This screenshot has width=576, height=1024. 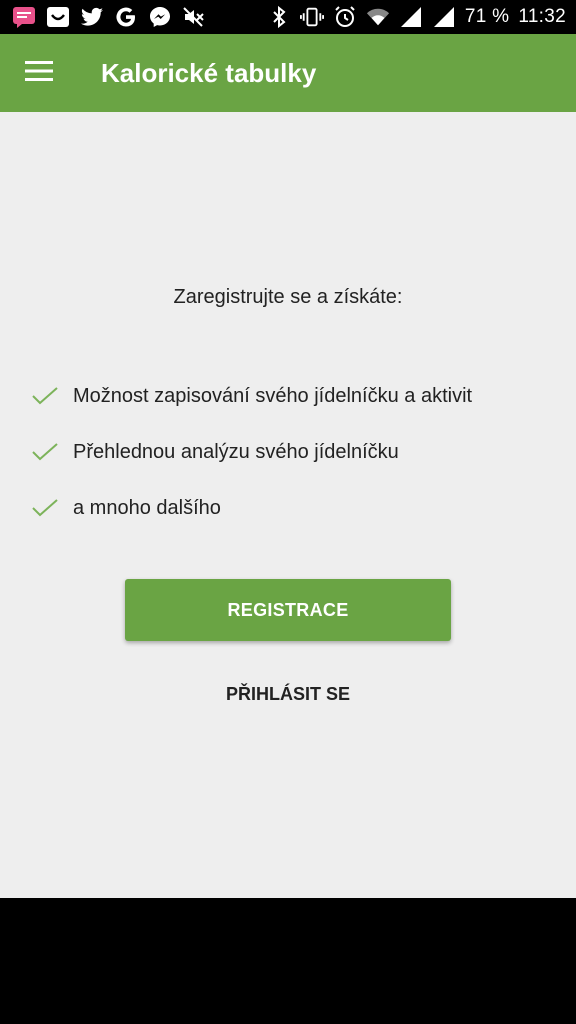 What do you see at coordinates (288, 610) in the screenshot?
I see `register-button: REGISTRACE` at bounding box center [288, 610].